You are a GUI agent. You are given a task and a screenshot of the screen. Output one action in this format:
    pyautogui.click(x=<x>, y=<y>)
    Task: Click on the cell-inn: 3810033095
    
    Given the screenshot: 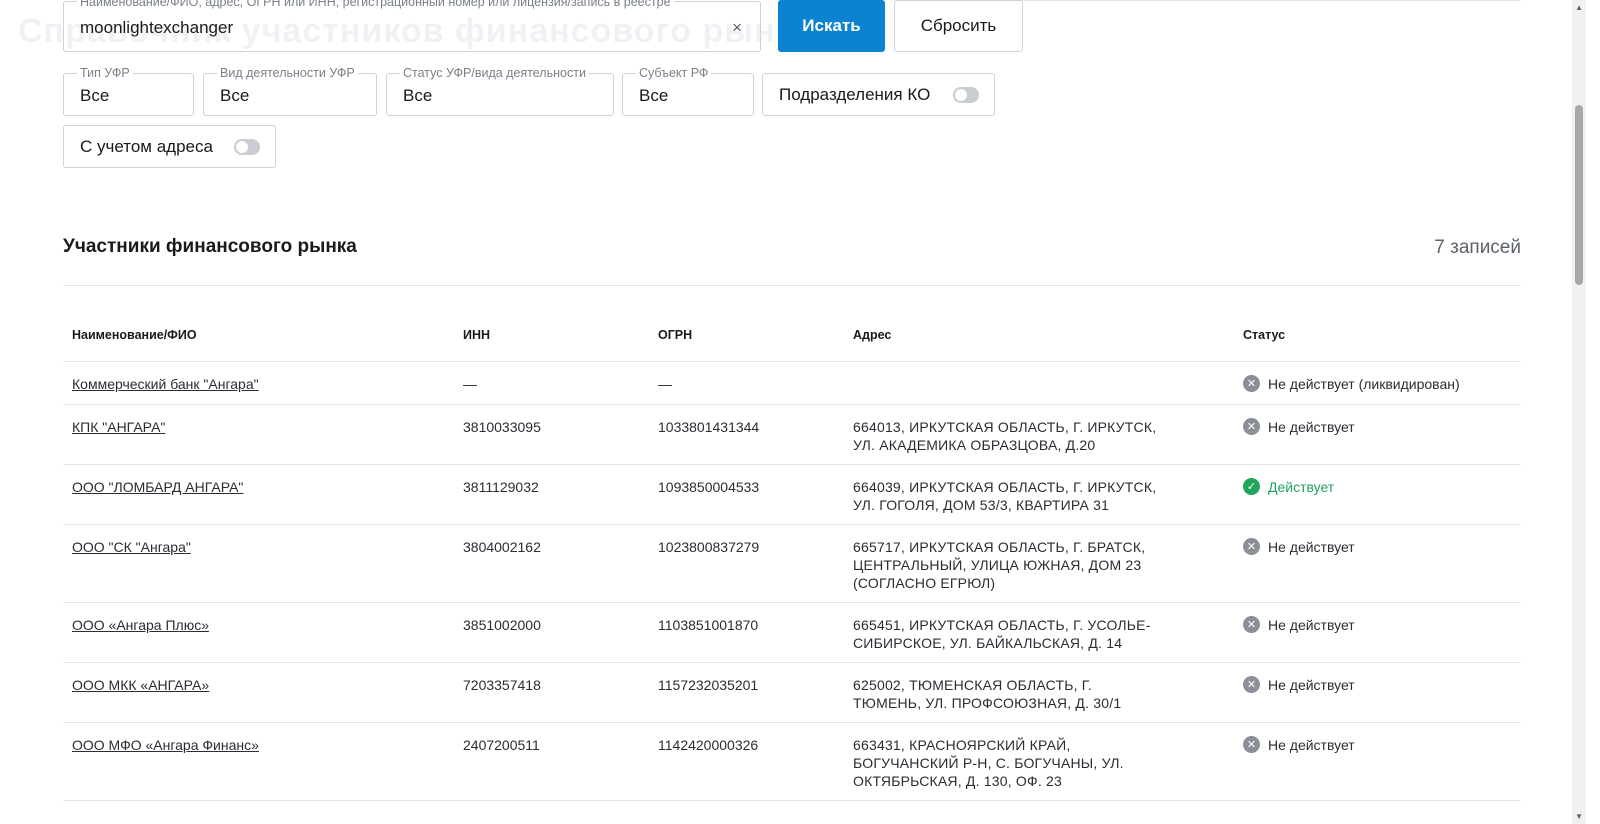 What is the action you would take?
    pyautogui.click(x=551, y=434)
    